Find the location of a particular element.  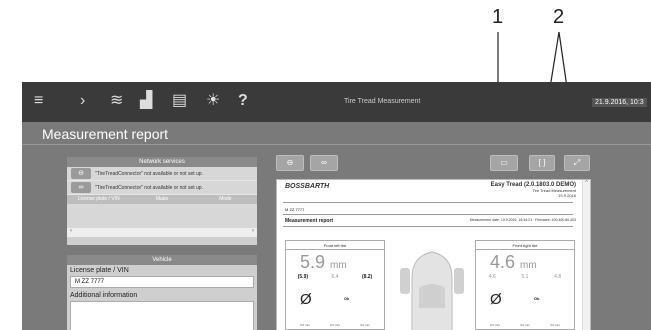

report-product-date: 19.9.2016 is located at coordinates (567, 195).